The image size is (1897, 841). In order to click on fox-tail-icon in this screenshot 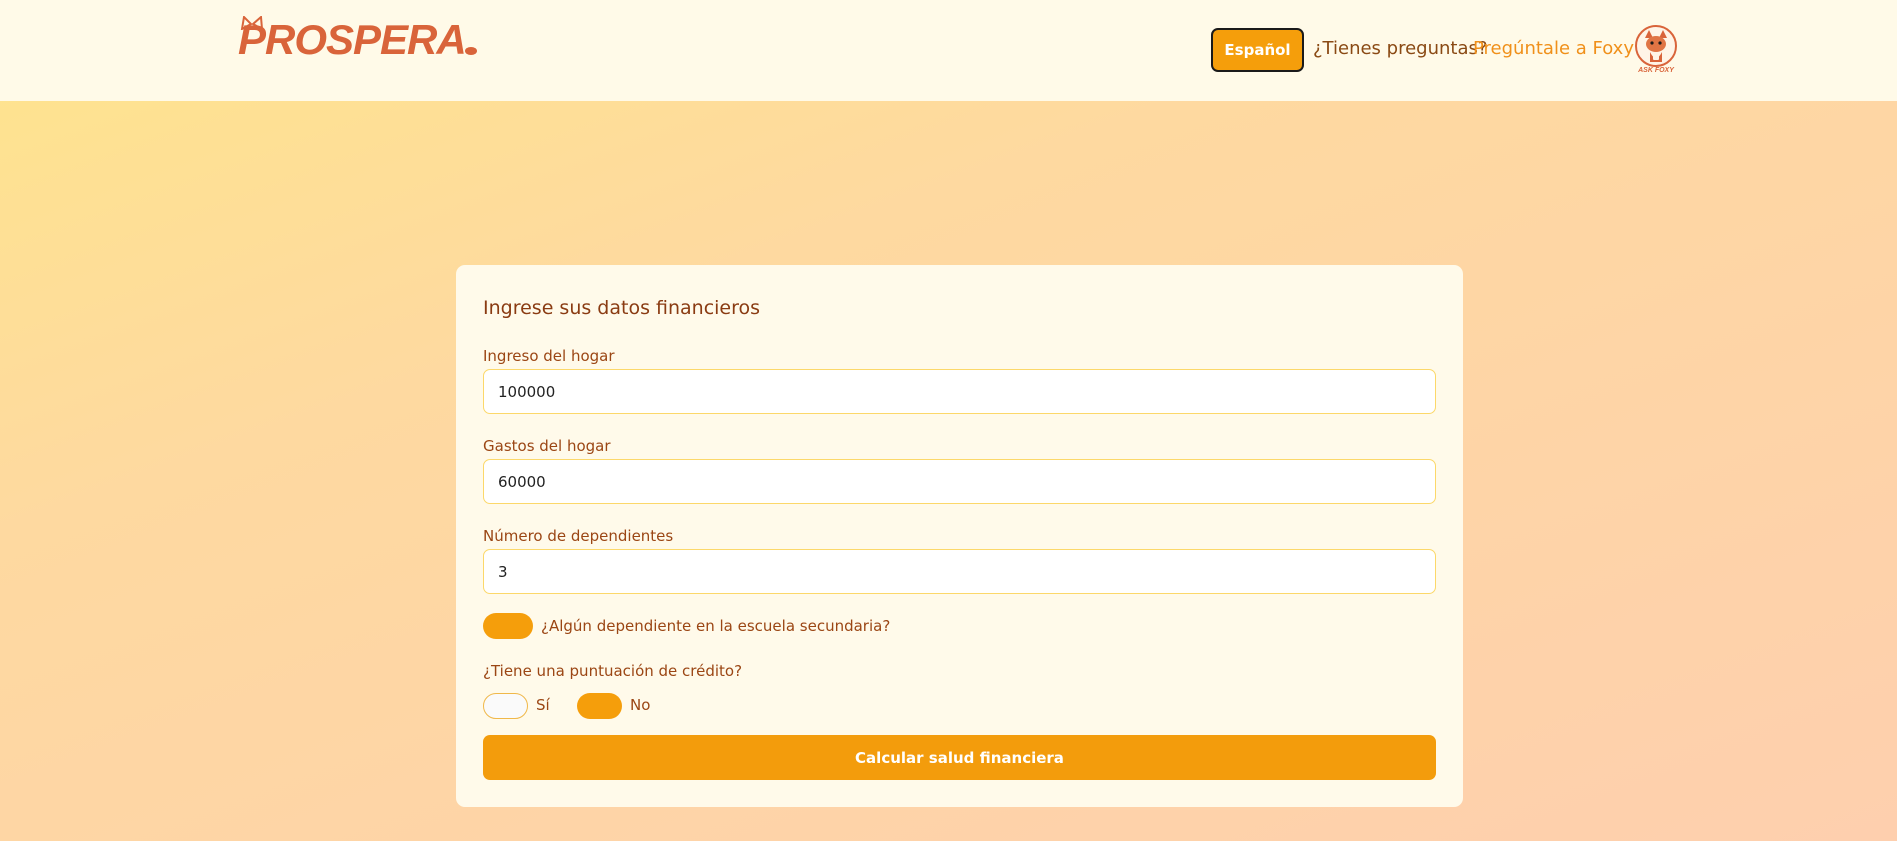, I will do `click(470, 51)`.